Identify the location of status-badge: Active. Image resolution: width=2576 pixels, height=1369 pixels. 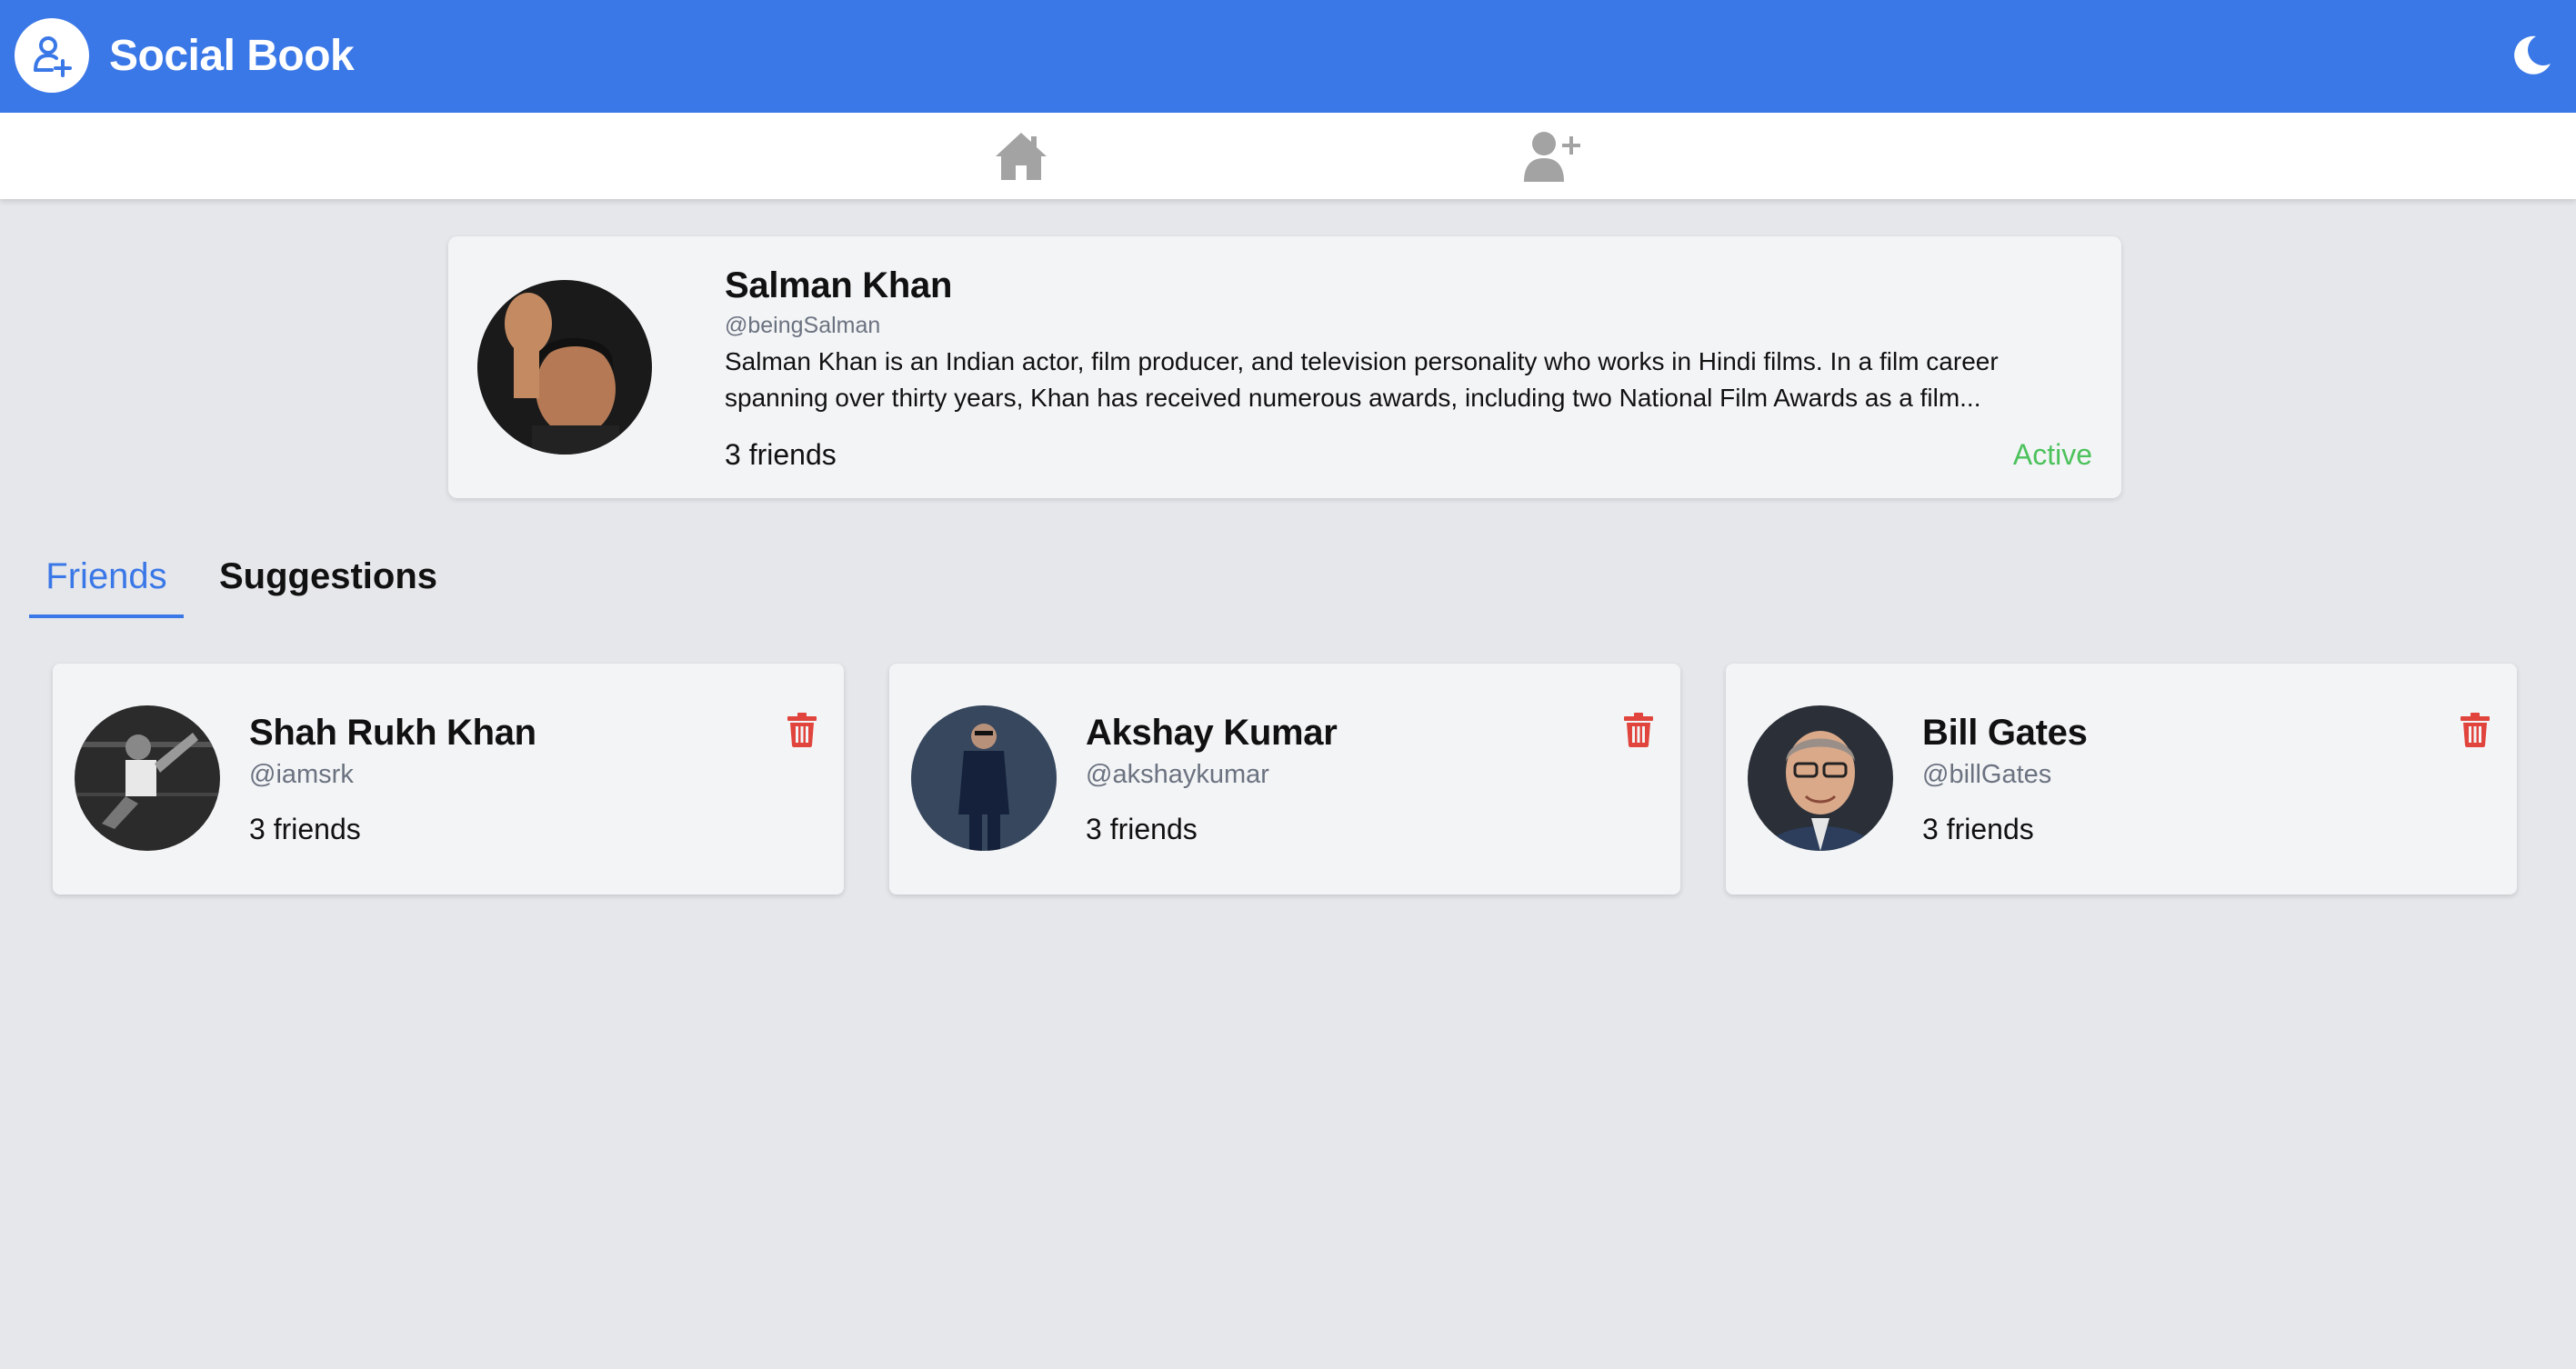
(2052, 454).